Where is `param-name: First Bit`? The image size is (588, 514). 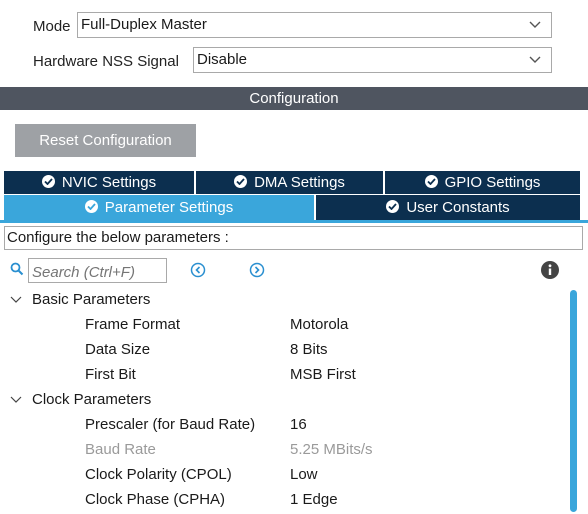
param-name: First Bit is located at coordinates (110, 374).